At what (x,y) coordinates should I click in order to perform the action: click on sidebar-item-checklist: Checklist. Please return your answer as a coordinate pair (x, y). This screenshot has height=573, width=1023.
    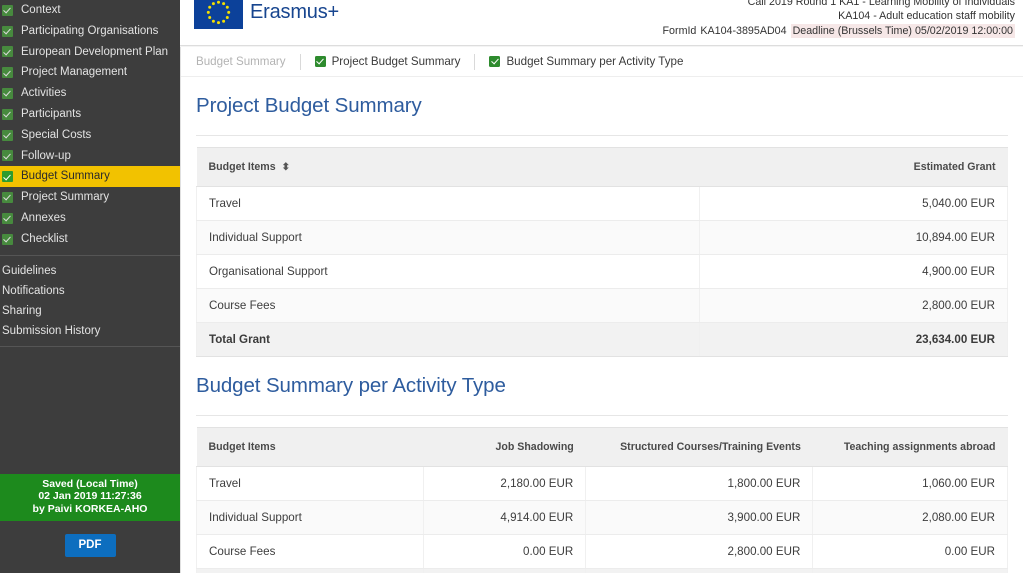
    Looking at the image, I should click on (90, 239).